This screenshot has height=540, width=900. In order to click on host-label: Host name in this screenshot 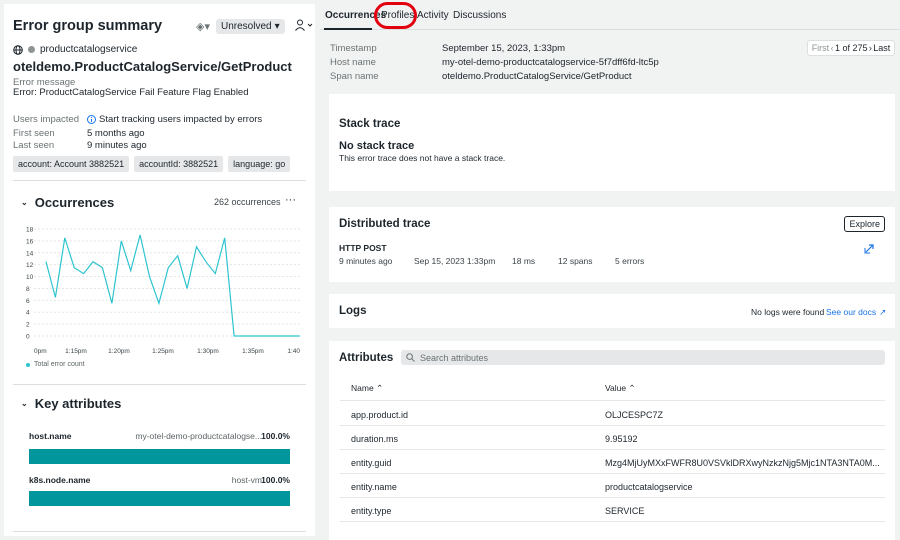, I will do `click(353, 62)`.